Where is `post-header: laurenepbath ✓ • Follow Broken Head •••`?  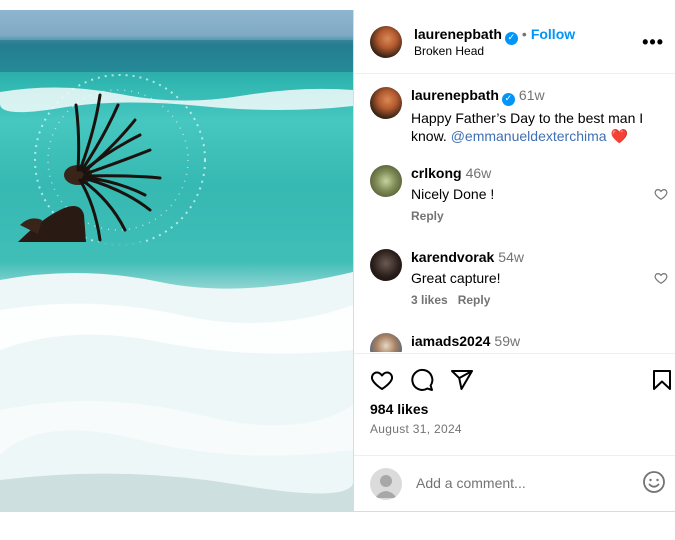
post-header: laurenepbath ✓ • Follow Broken Head ••• is located at coordinates (514, 42).